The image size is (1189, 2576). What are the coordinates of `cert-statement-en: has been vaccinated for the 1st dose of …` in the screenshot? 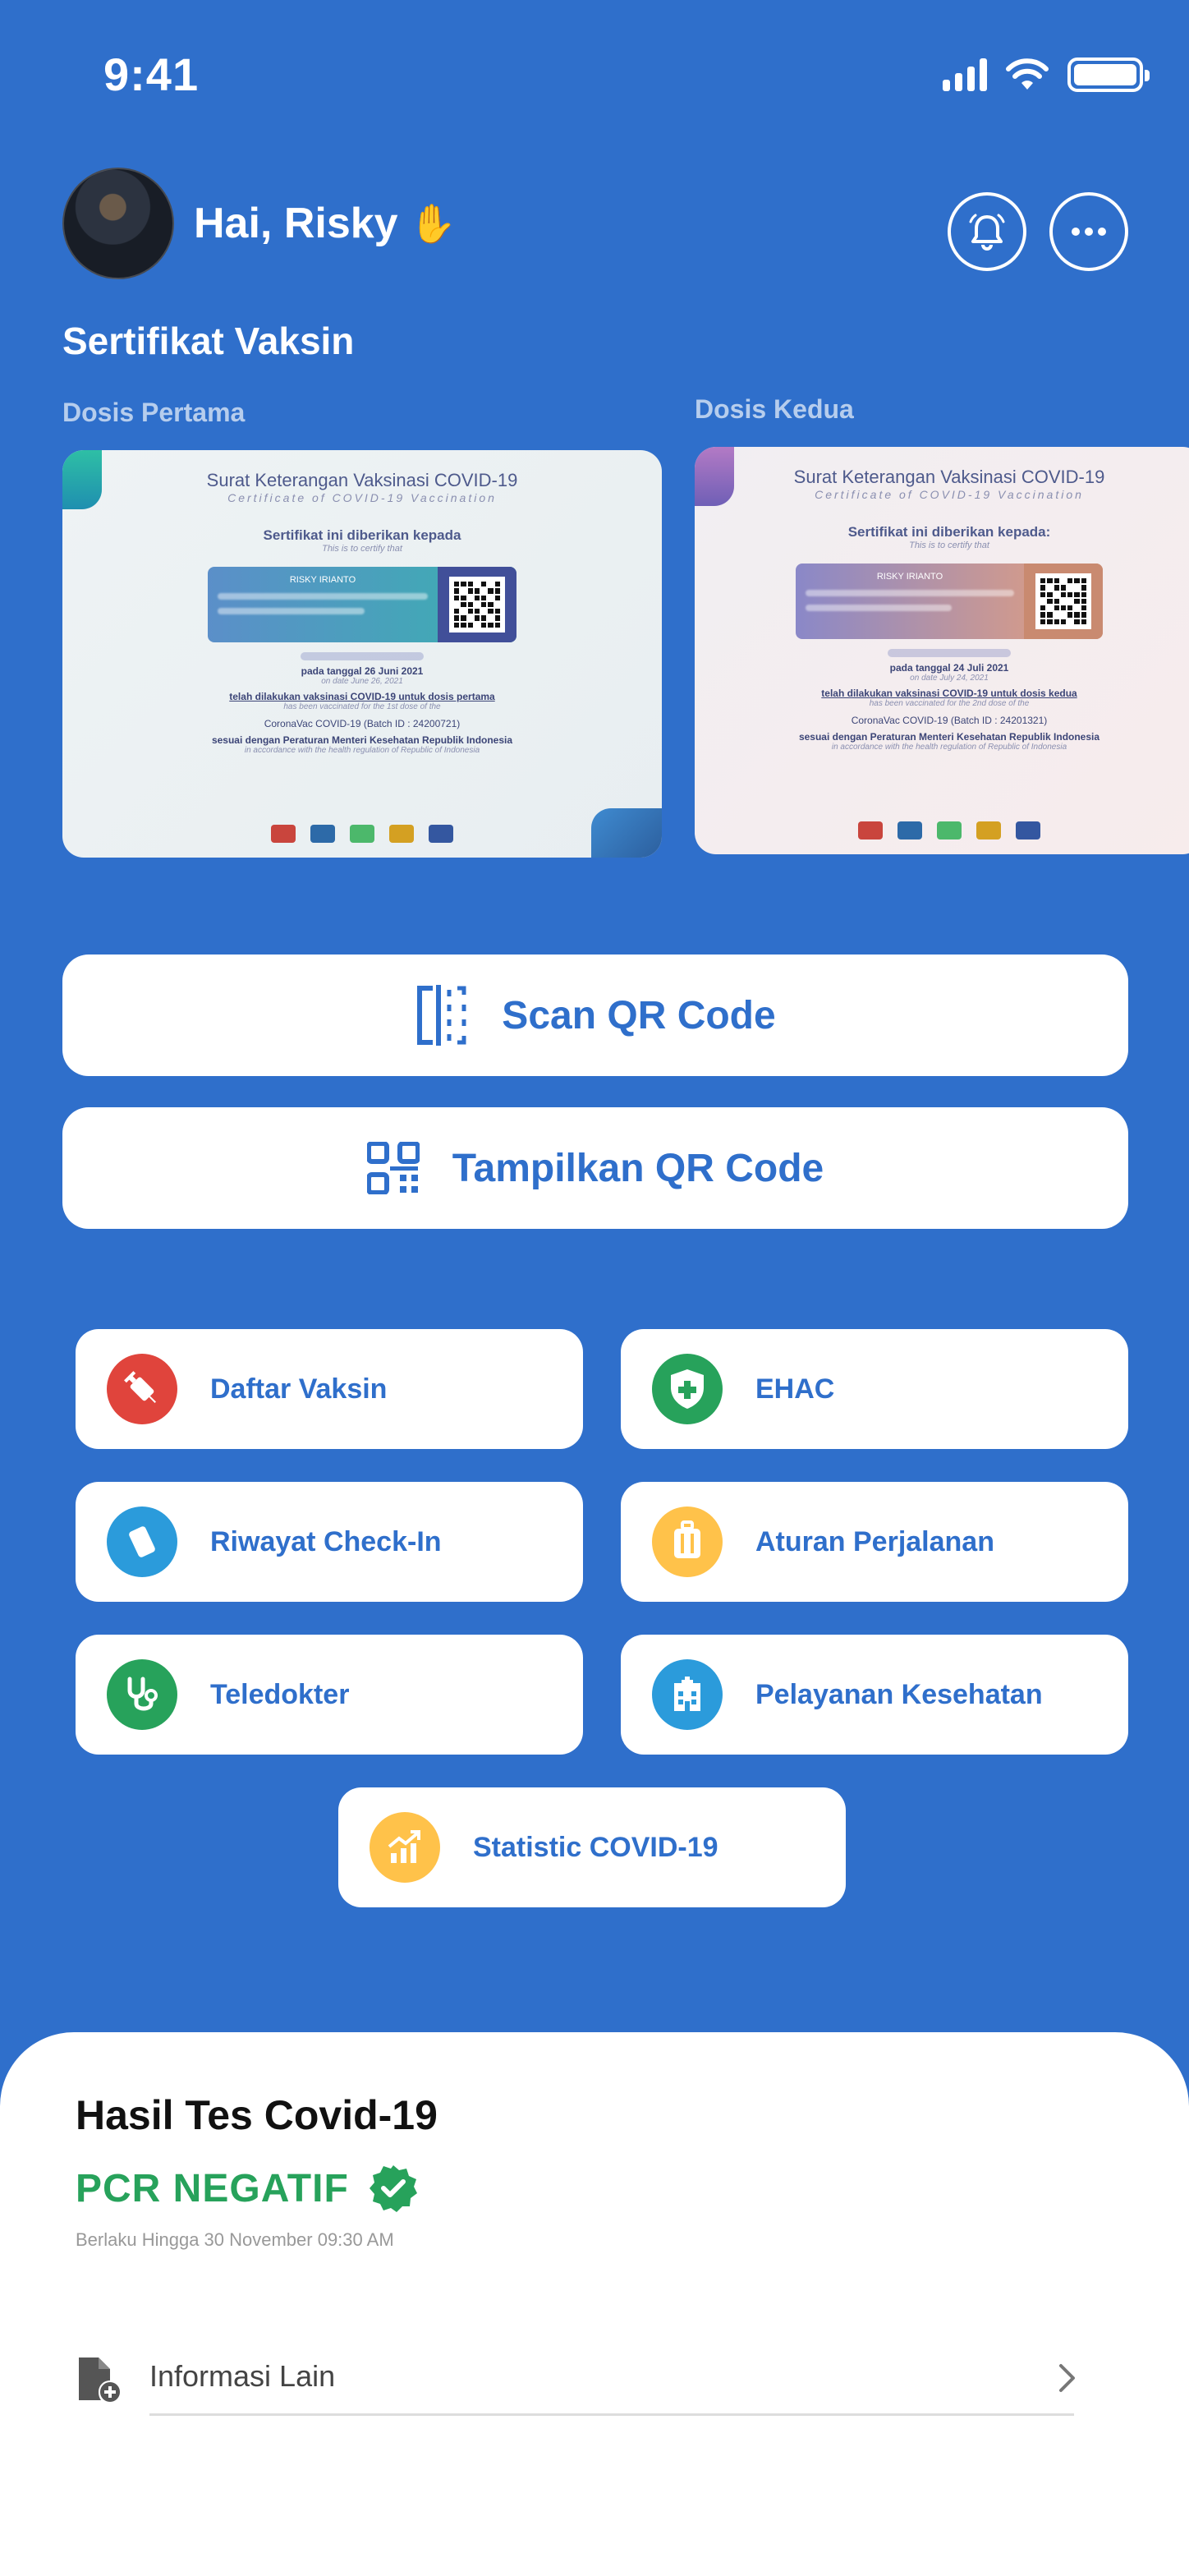 It's located at (362, 707).